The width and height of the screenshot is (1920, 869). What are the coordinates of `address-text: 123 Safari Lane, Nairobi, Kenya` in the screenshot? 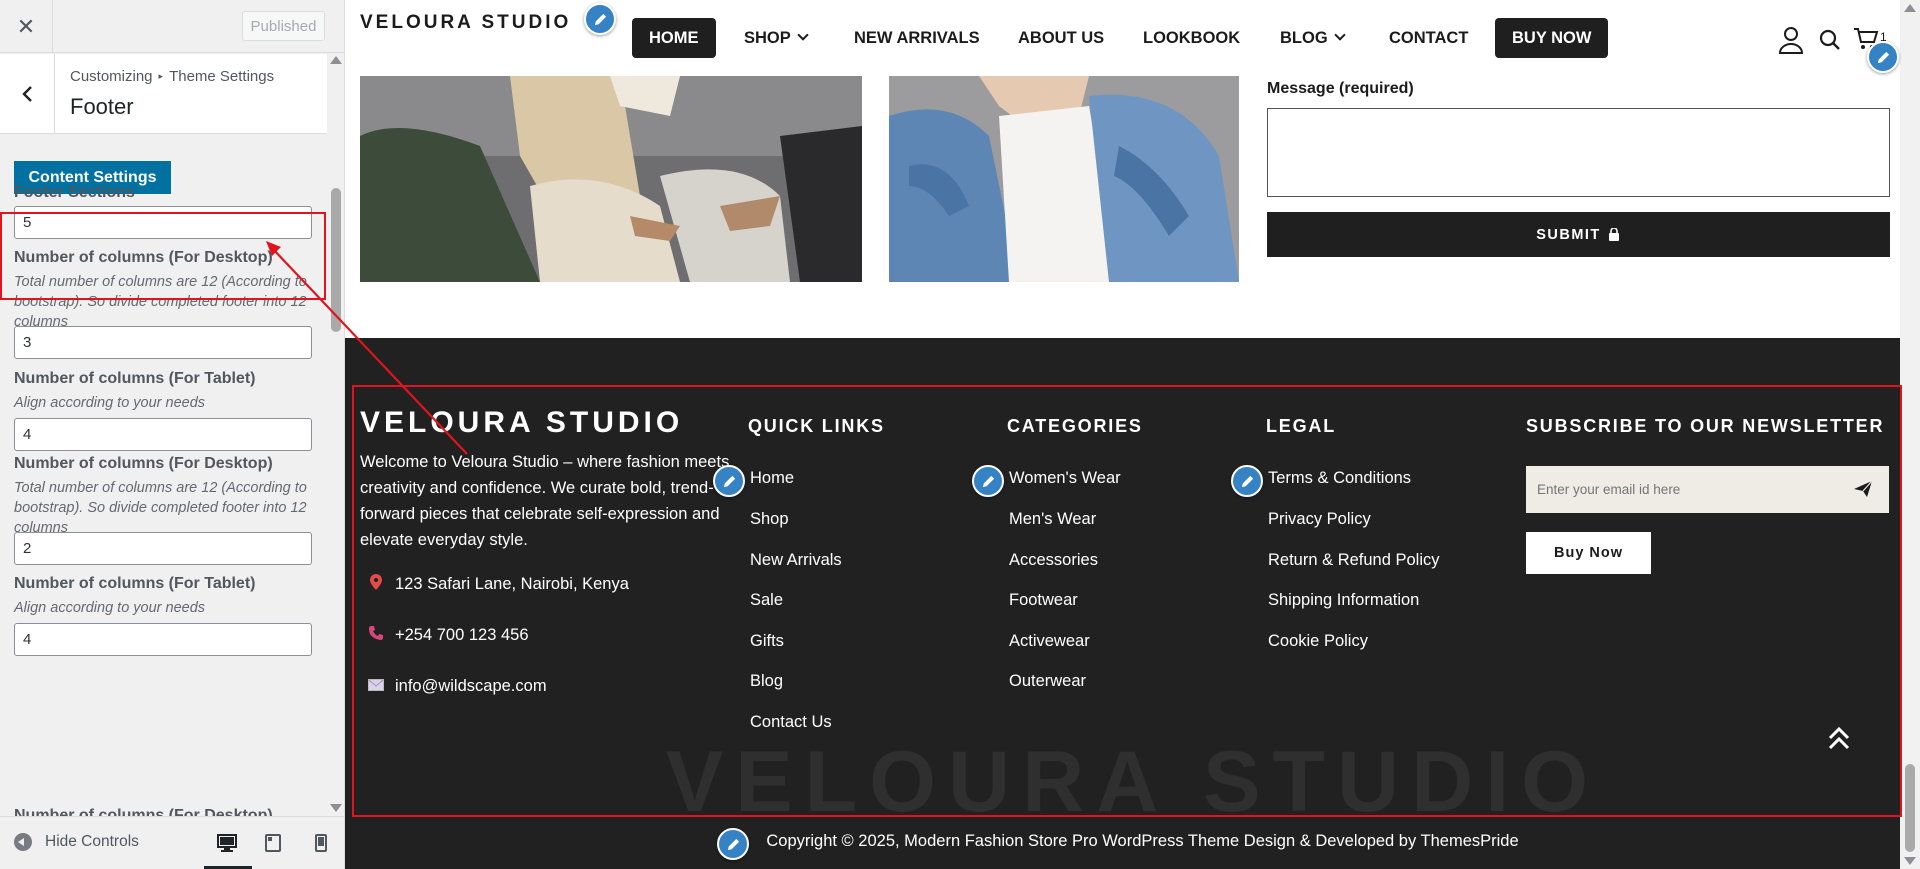 It's located at (512, 584).